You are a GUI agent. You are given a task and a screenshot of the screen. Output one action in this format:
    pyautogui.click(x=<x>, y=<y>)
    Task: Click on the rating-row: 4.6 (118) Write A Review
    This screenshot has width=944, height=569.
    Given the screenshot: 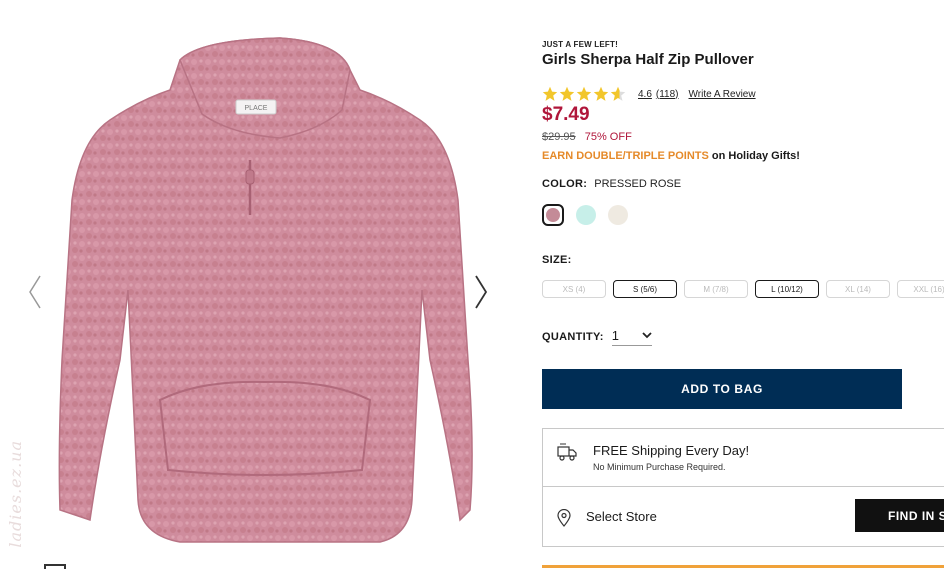 What is the action you would take?
    pyautogui.click(x=649, y=94)
    